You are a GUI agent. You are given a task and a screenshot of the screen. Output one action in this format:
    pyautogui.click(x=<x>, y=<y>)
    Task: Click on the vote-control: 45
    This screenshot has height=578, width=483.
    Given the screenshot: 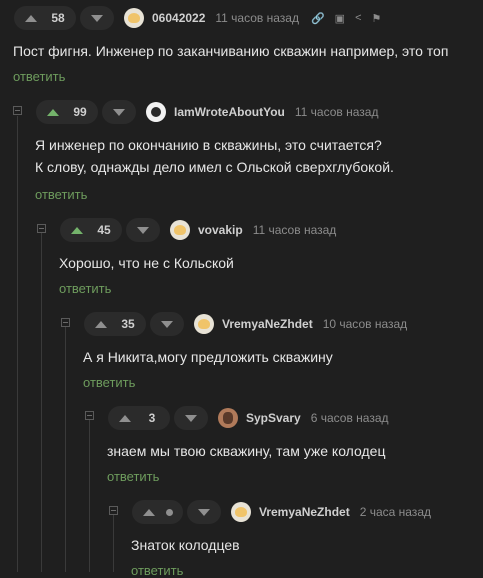 What is the action you would take?
    pyautogui.click(x=91, y=230)
    